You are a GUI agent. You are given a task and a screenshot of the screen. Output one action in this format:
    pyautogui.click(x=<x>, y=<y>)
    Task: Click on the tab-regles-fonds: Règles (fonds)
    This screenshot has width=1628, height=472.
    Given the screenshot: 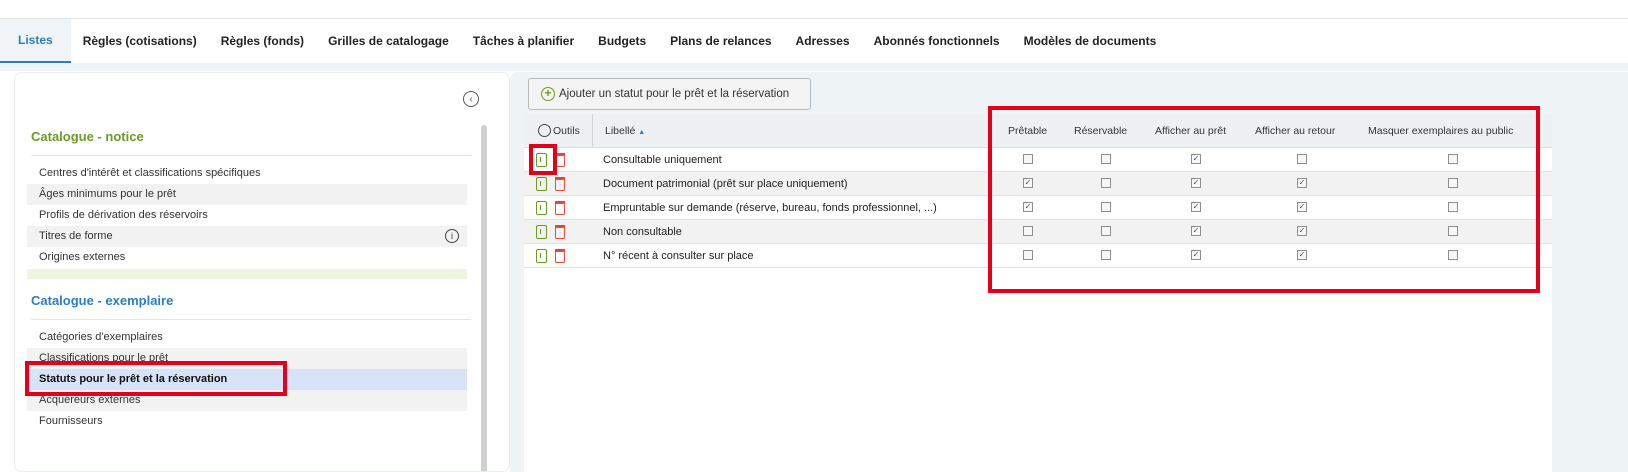 What is the action you would take?
    pyautogui.click(x=262, y=41)
    